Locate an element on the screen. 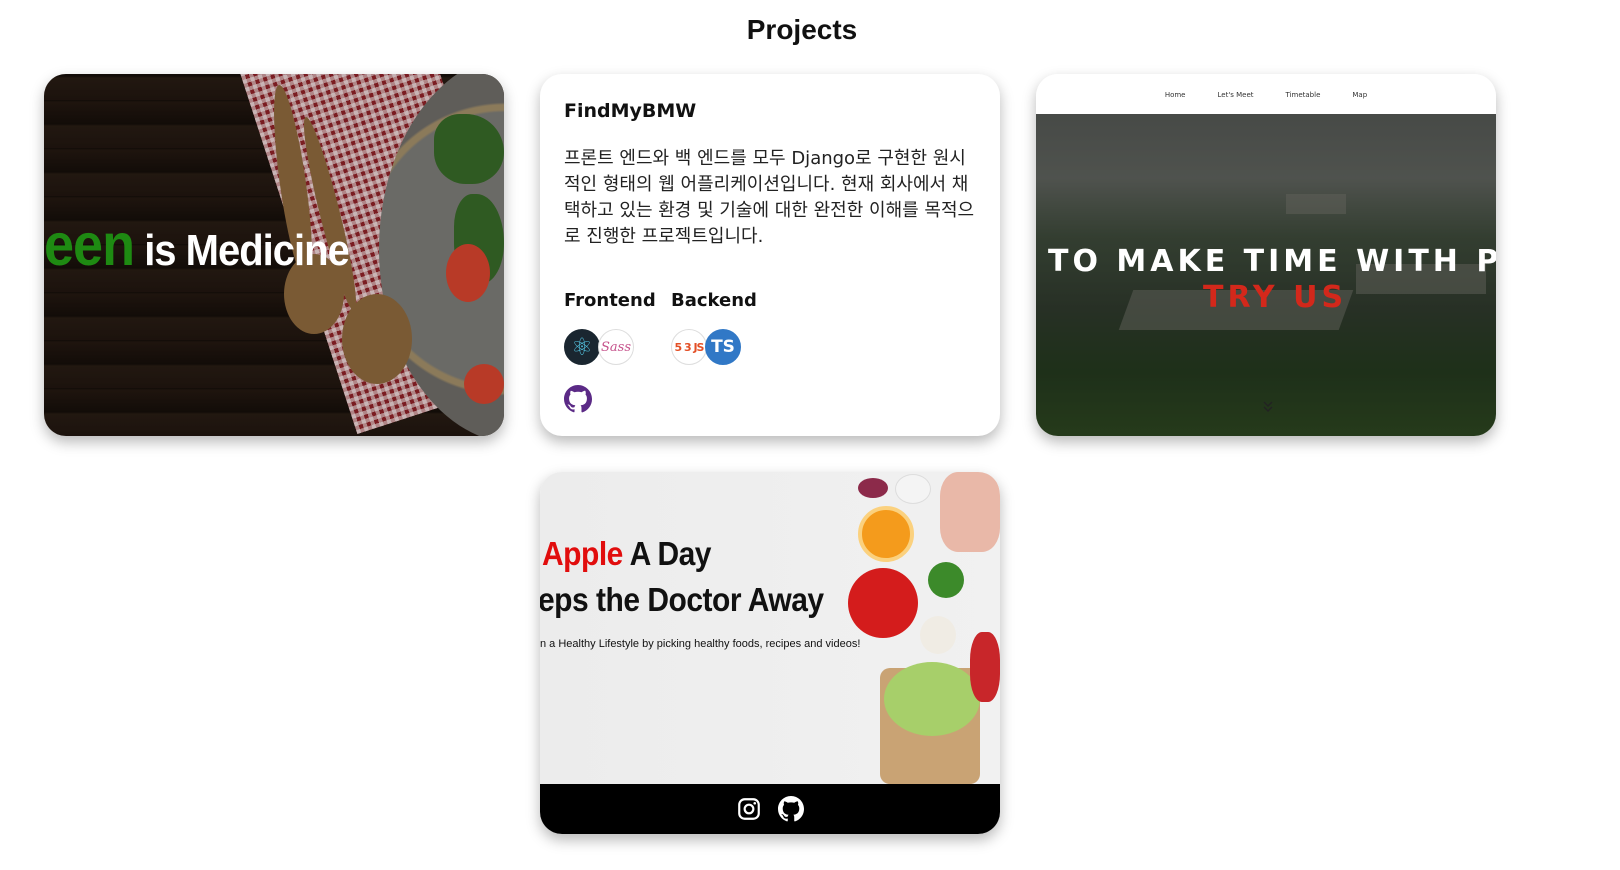  project-title: FindMyBMW is located at coordinates (630, 111).